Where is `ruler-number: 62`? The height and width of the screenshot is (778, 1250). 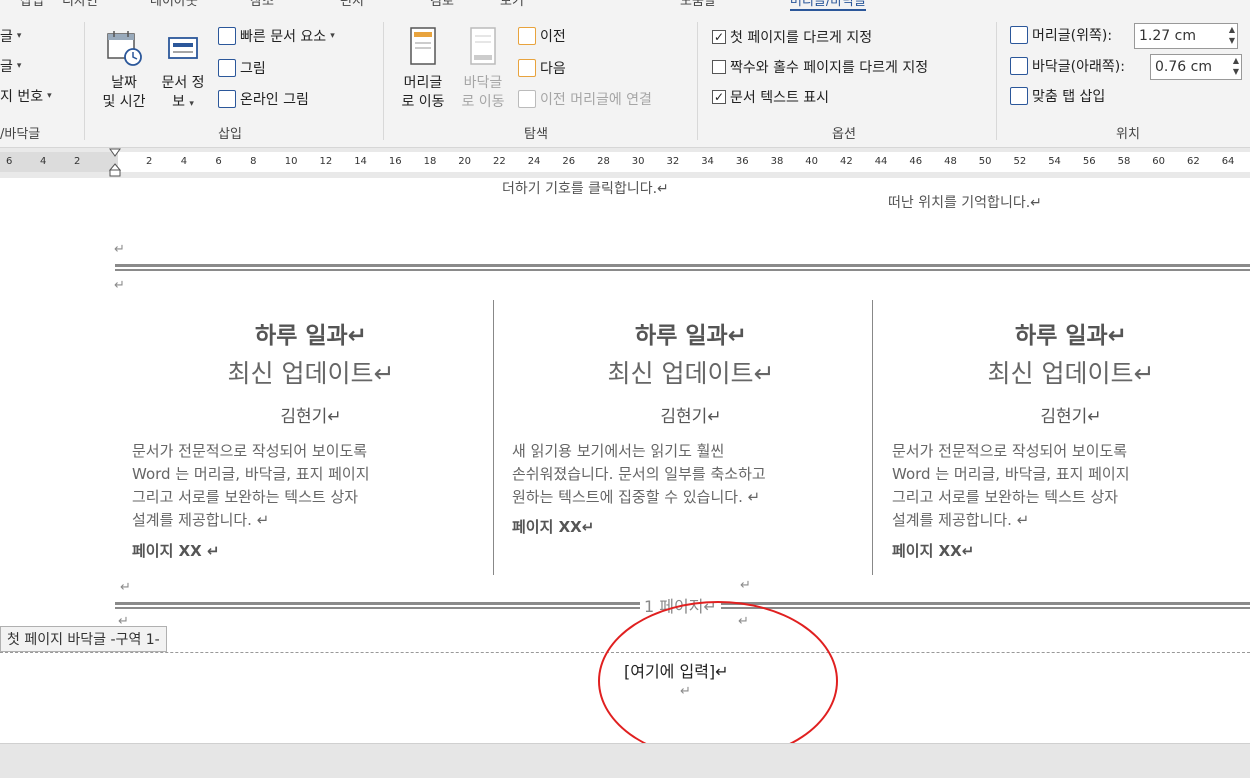 ruler-number: 62 is located at coordinates (1193, 161).